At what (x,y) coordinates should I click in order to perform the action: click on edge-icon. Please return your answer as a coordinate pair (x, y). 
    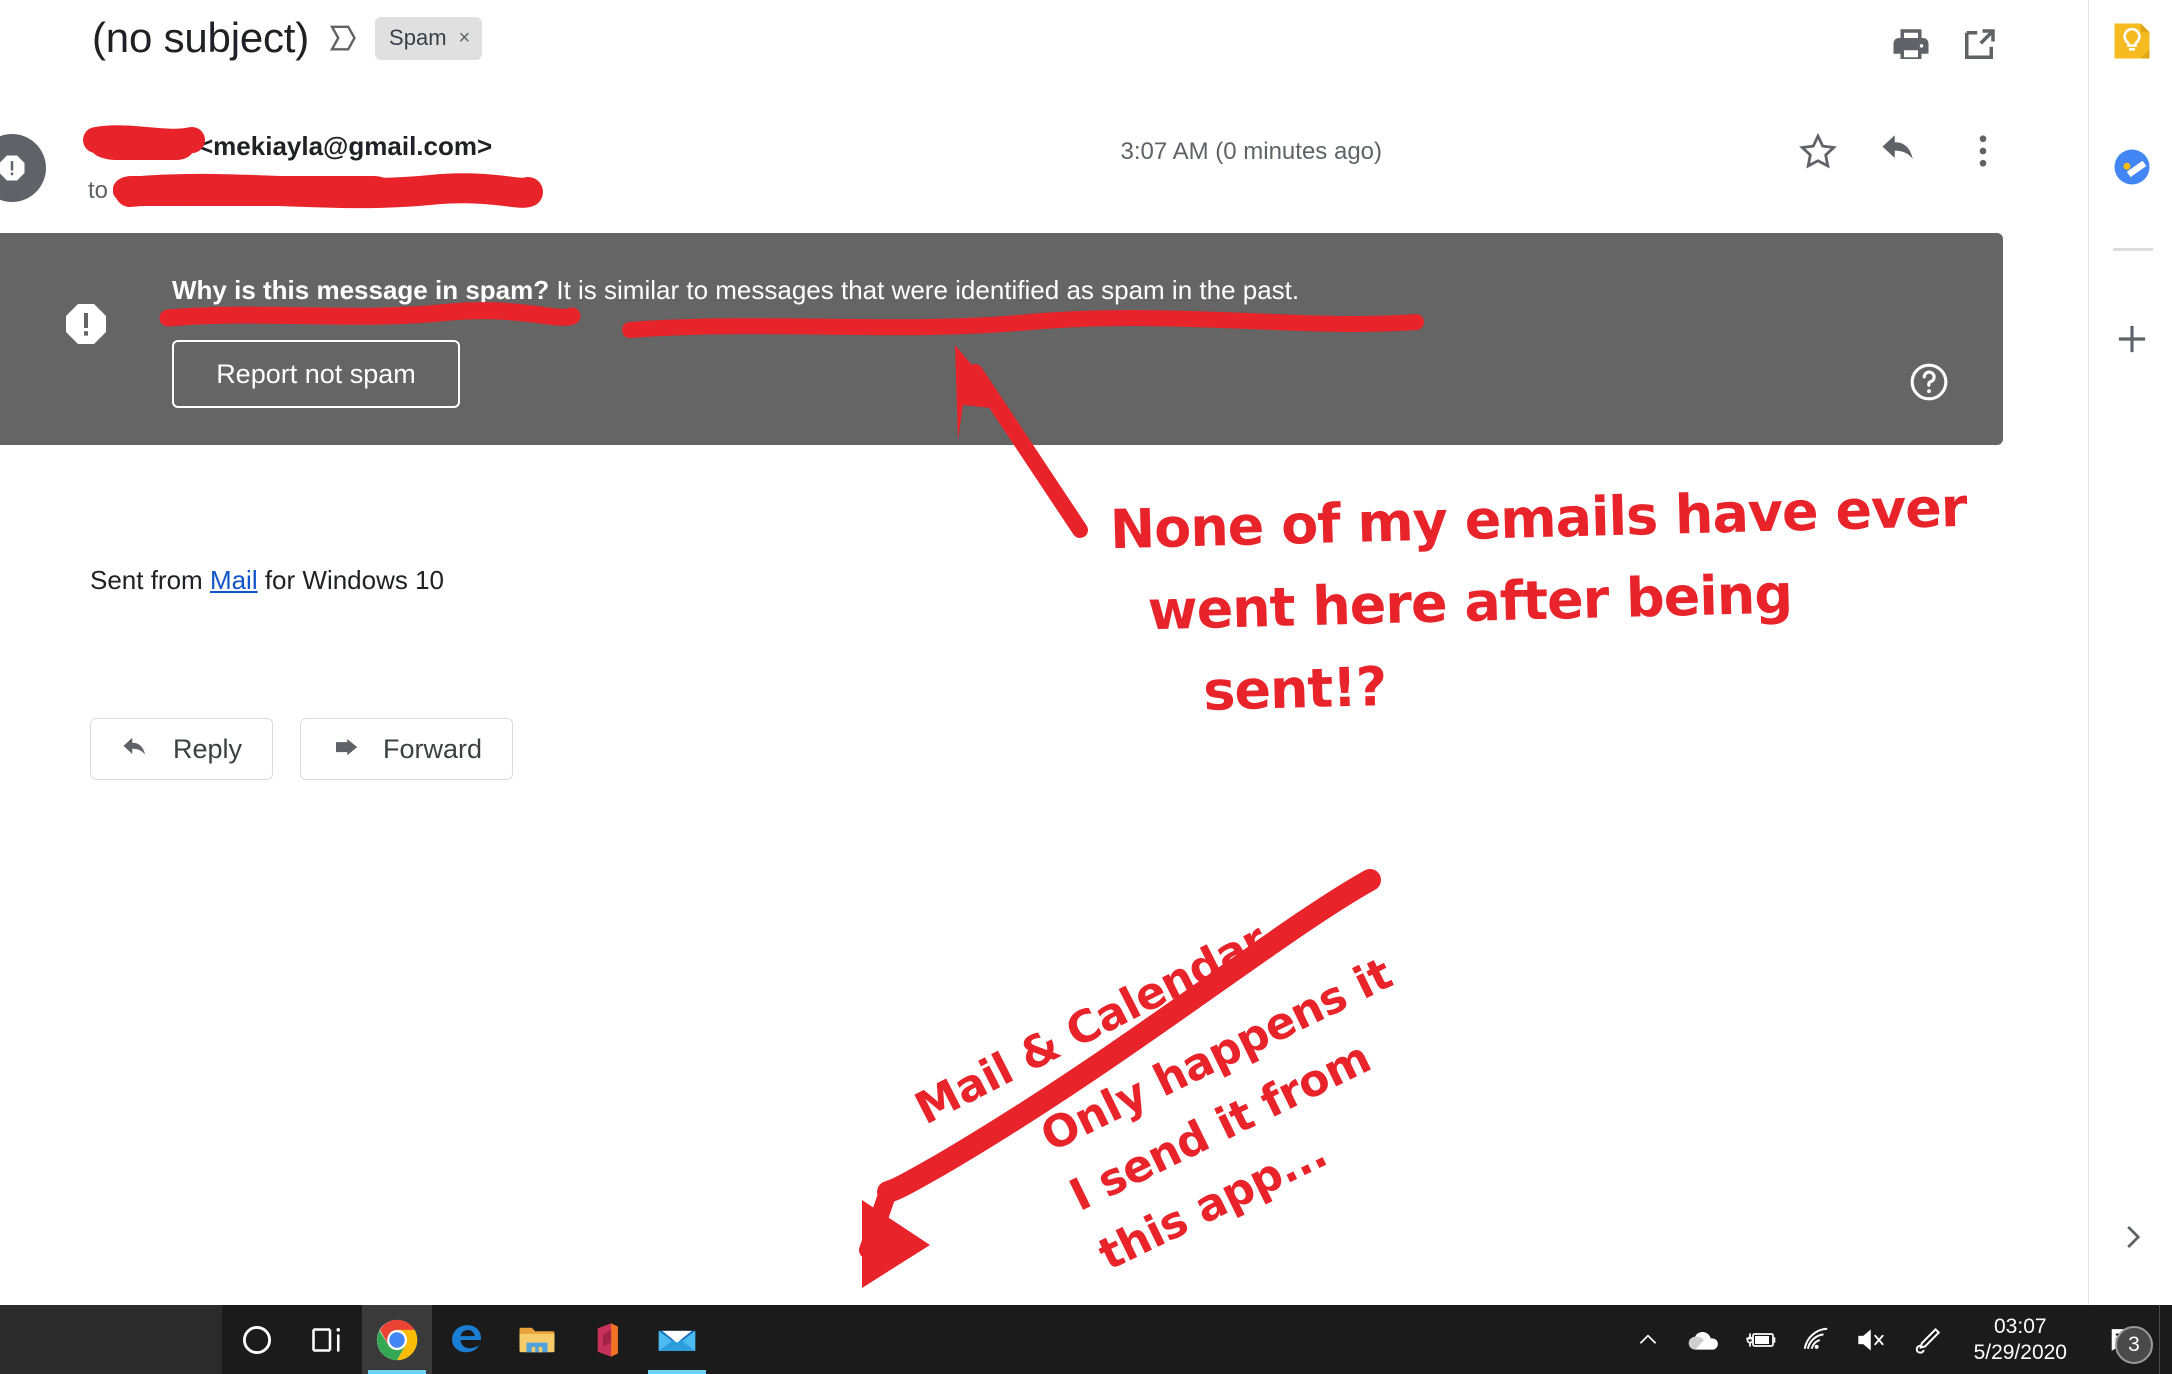
    Looking at the image, I should click on (466, 1338).